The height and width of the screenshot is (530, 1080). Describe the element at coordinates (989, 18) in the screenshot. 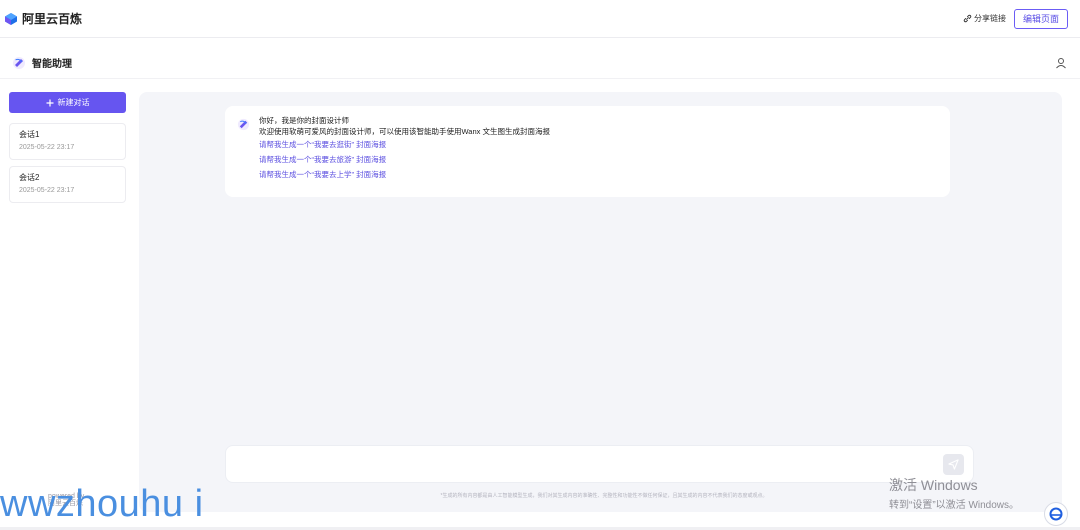

I see `share-link-label: 分享链接` at that location.